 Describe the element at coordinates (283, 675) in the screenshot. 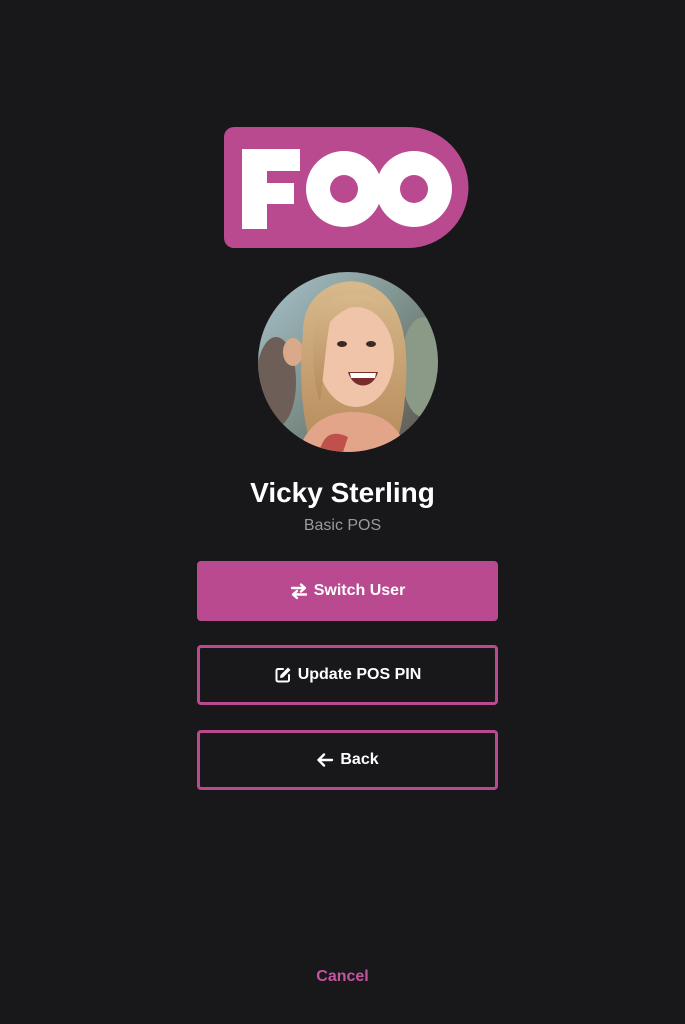

I see `edit-icon` at that location.